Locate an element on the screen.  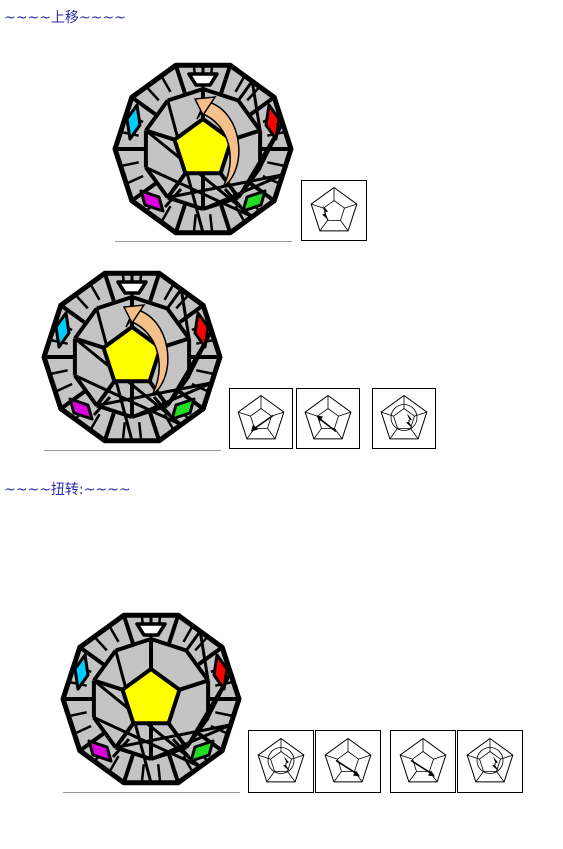
figure-1-baseline is located at coordinates (203, 241).